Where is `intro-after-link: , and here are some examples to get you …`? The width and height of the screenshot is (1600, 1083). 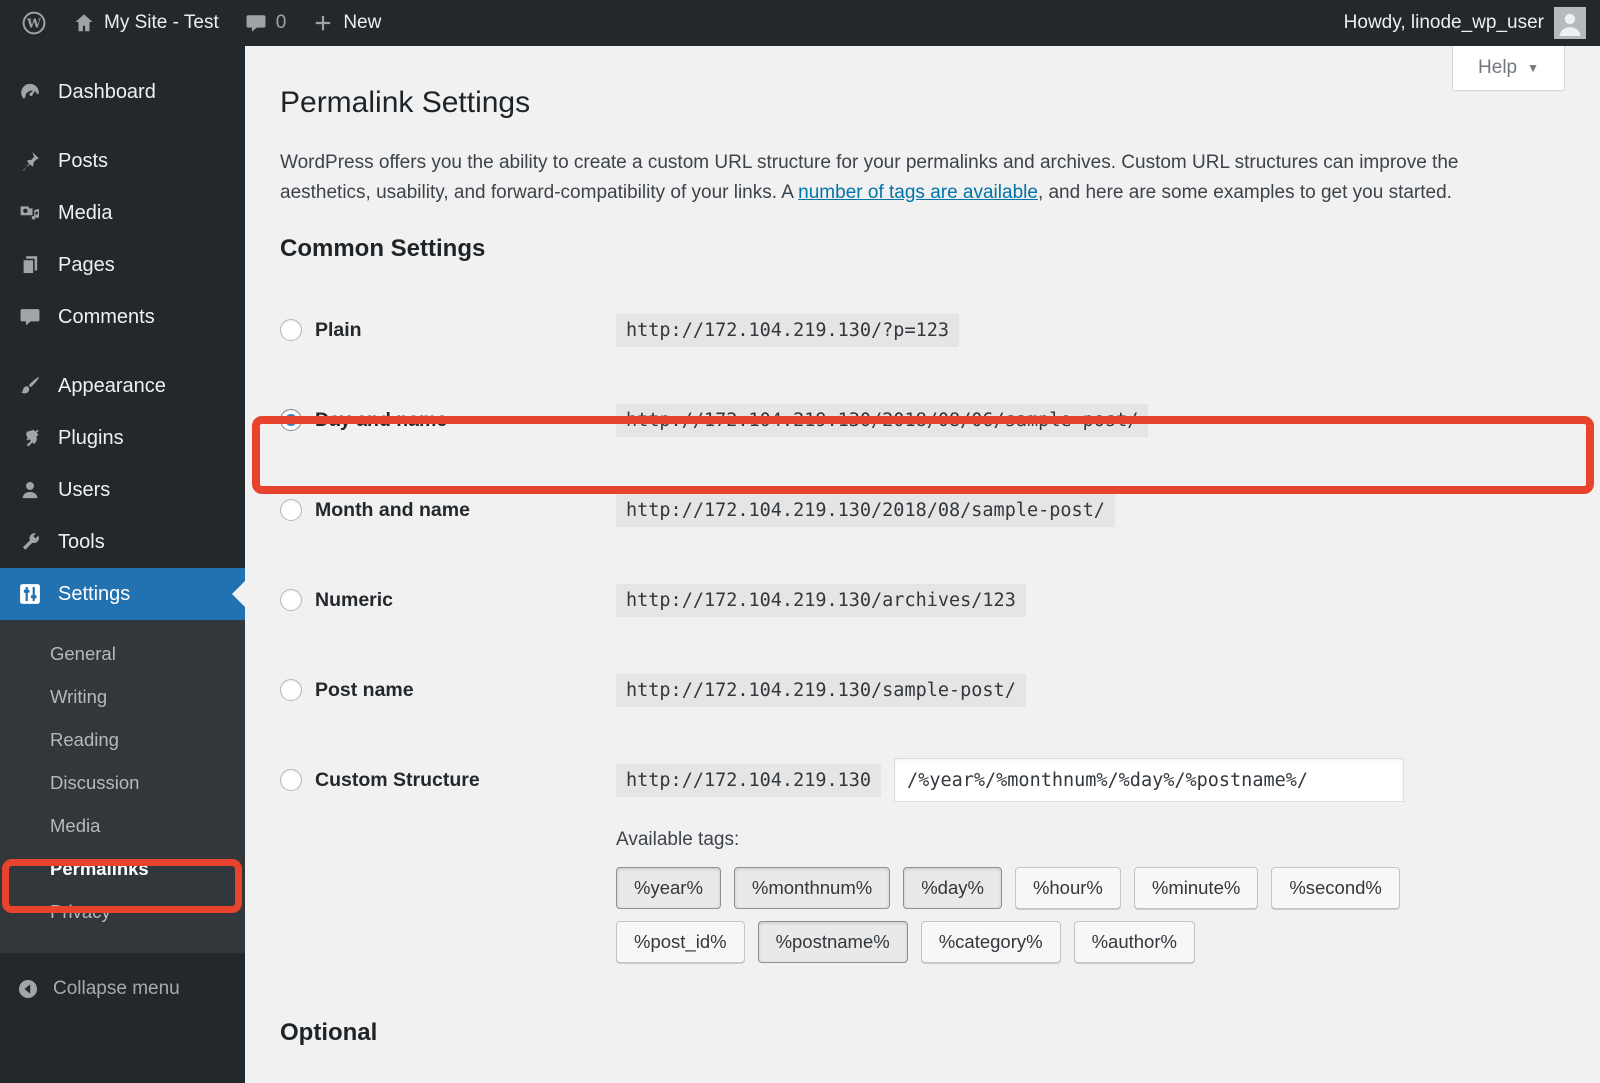
intro-after-link: , and here are some examples to get you … is located at coordinates (1244, 192).